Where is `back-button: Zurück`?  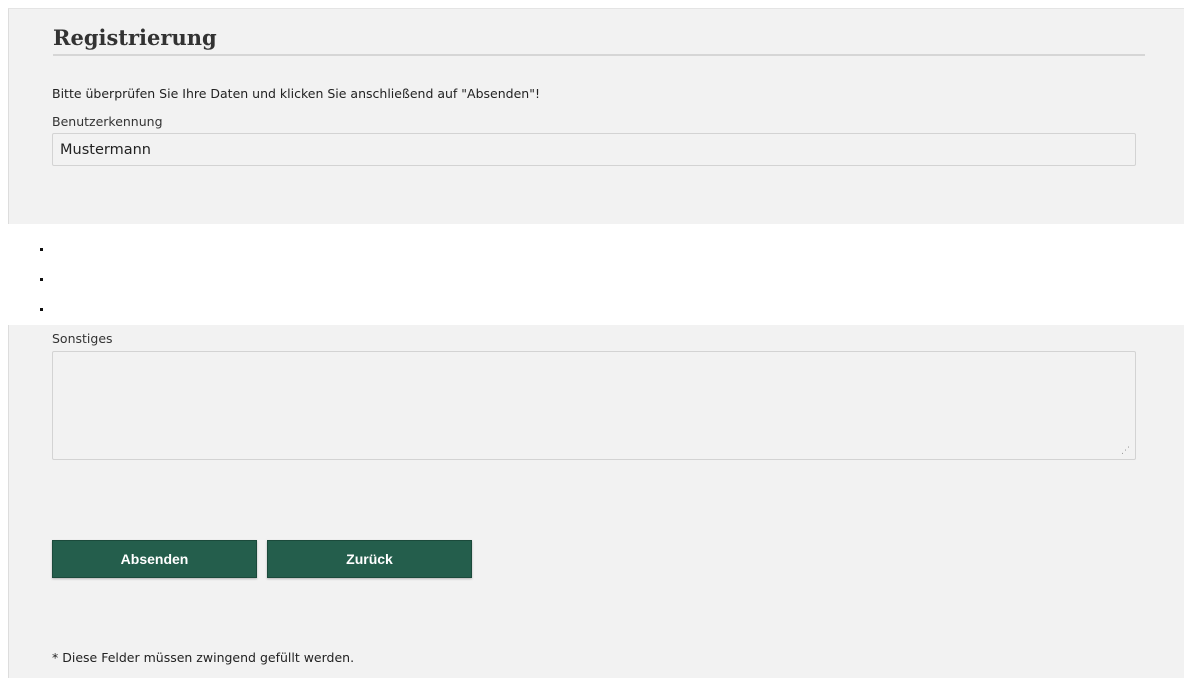
back-button: Zurück is located at coordinates (369, 559).